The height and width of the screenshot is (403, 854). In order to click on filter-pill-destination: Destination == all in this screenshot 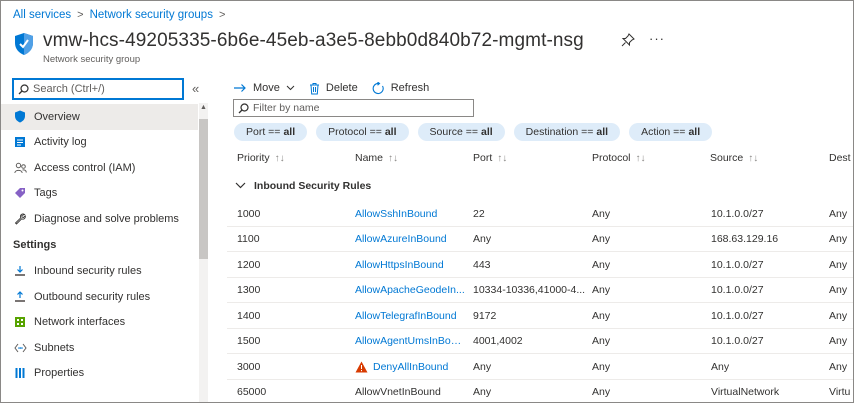, I will do `click(567, 132)`.